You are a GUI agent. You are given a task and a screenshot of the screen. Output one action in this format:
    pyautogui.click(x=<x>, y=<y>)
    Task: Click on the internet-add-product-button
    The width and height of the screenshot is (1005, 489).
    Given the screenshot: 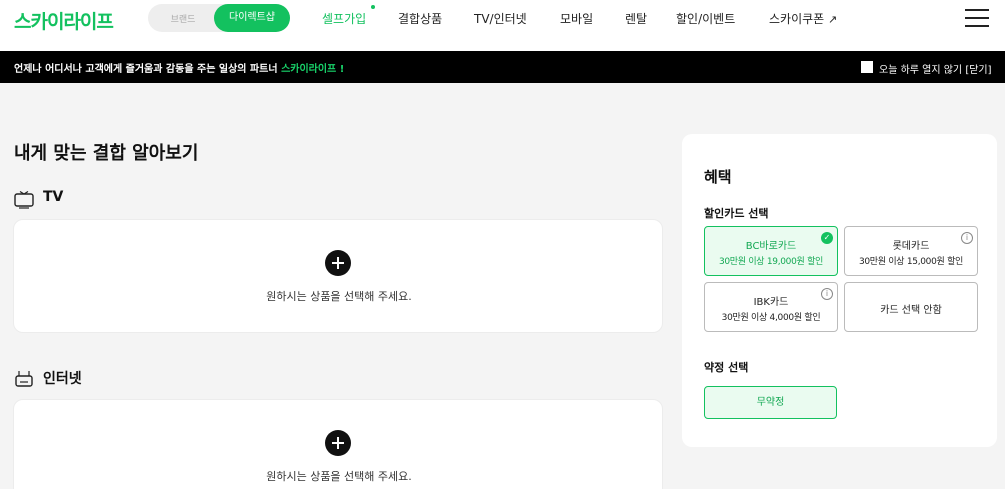 What is the action you would take?
    pyautogui.click(x=338, y=443)
    